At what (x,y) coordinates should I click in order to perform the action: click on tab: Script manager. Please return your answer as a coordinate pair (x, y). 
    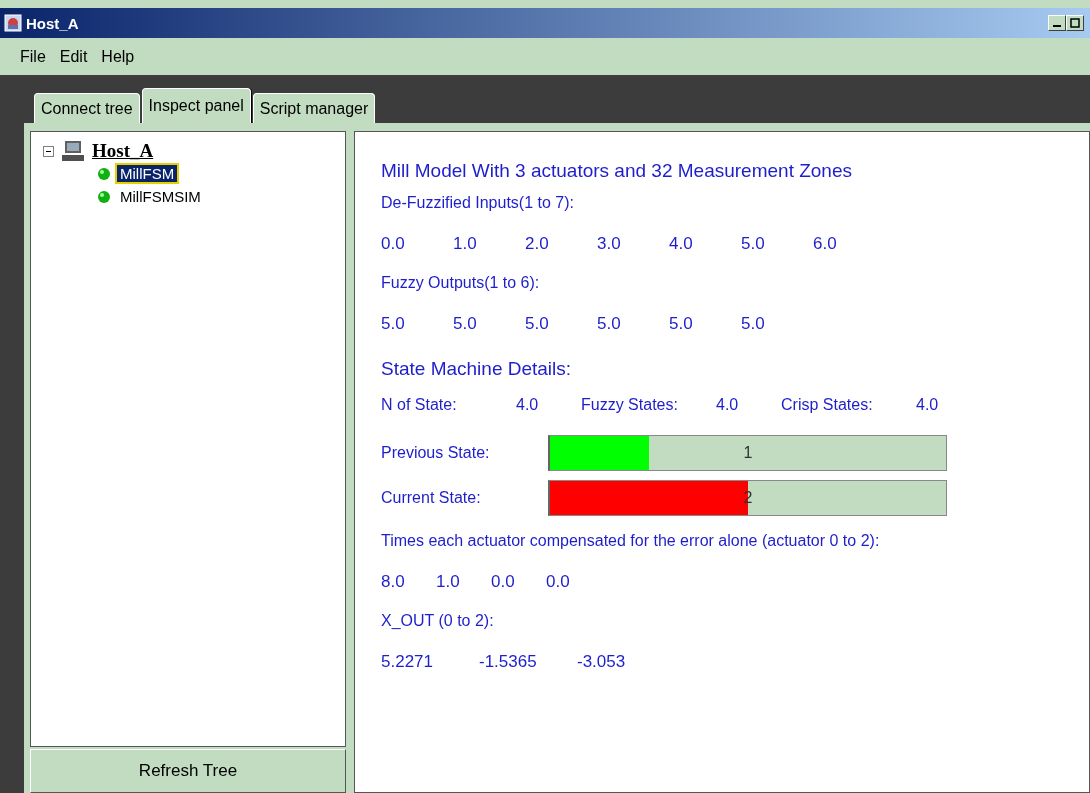
    Looking at the image, I should click on (314, 108).